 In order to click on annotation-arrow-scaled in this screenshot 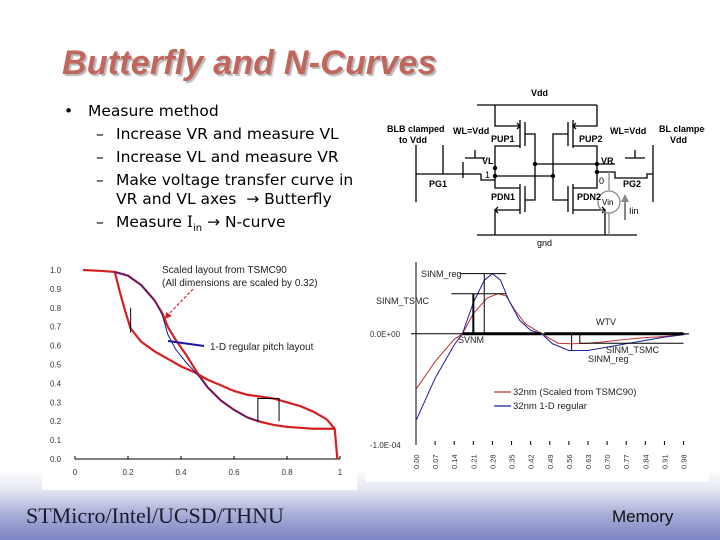, I will do `click(180, 302)`.